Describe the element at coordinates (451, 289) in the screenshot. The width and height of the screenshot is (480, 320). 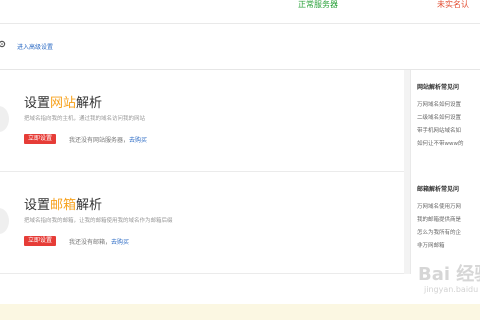
I see `watermark-url: jingyan.baidu` at that location.